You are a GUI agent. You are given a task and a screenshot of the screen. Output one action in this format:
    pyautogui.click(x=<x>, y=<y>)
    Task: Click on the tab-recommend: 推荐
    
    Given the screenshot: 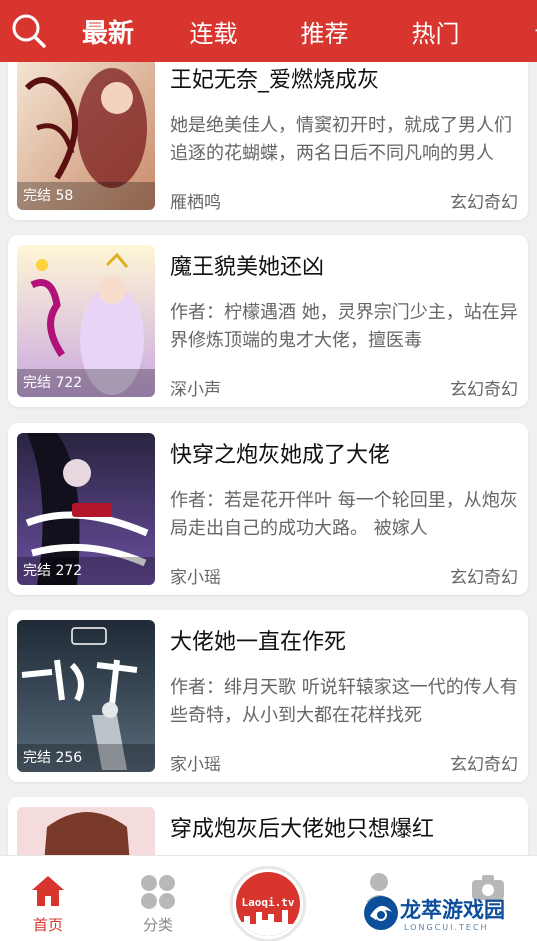 What is the action you would take?
    pyautogui.click(x=324, y=31)
    